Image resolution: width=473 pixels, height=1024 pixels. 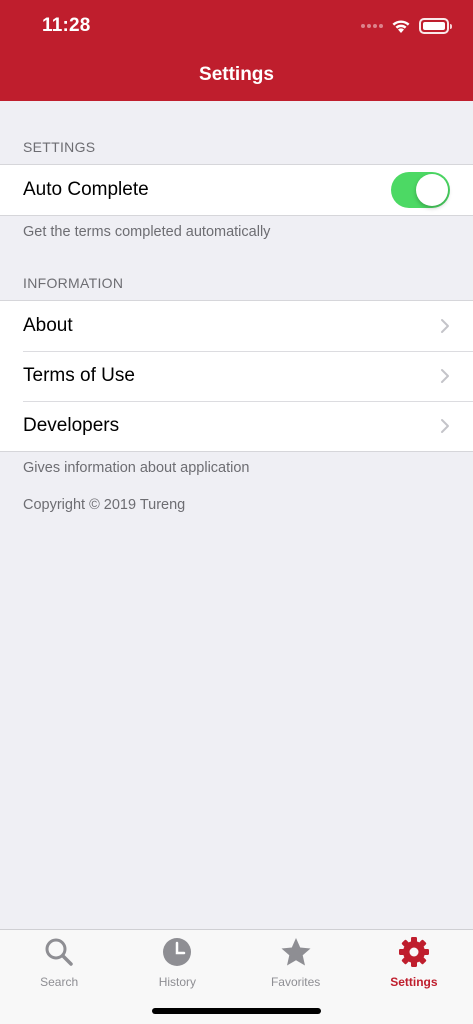 I want to click on terms-of-use-label: Terms of Use, so click(x=79, y=375).